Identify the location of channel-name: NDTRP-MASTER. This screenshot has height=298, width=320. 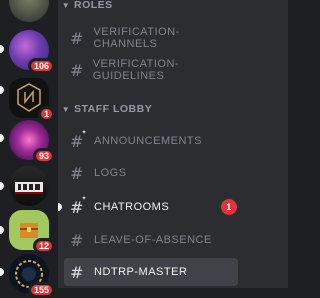
(141, 272).